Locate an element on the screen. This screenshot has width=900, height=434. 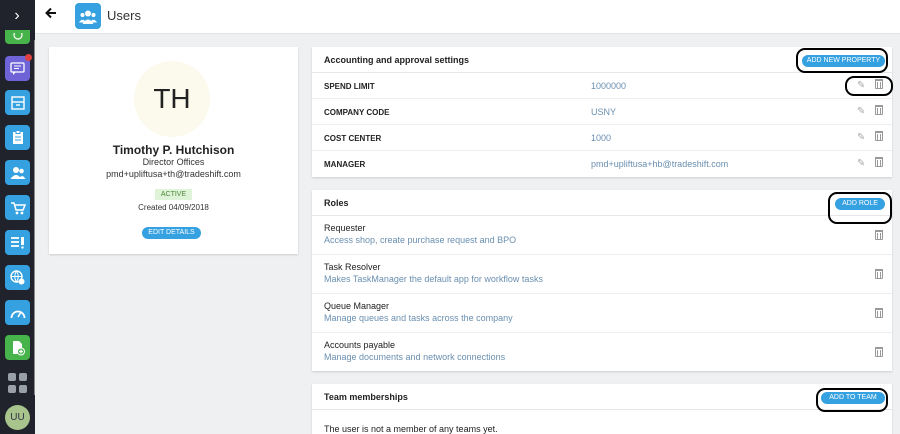
property-key: COST CENTER is located at coordinates (353, 138).